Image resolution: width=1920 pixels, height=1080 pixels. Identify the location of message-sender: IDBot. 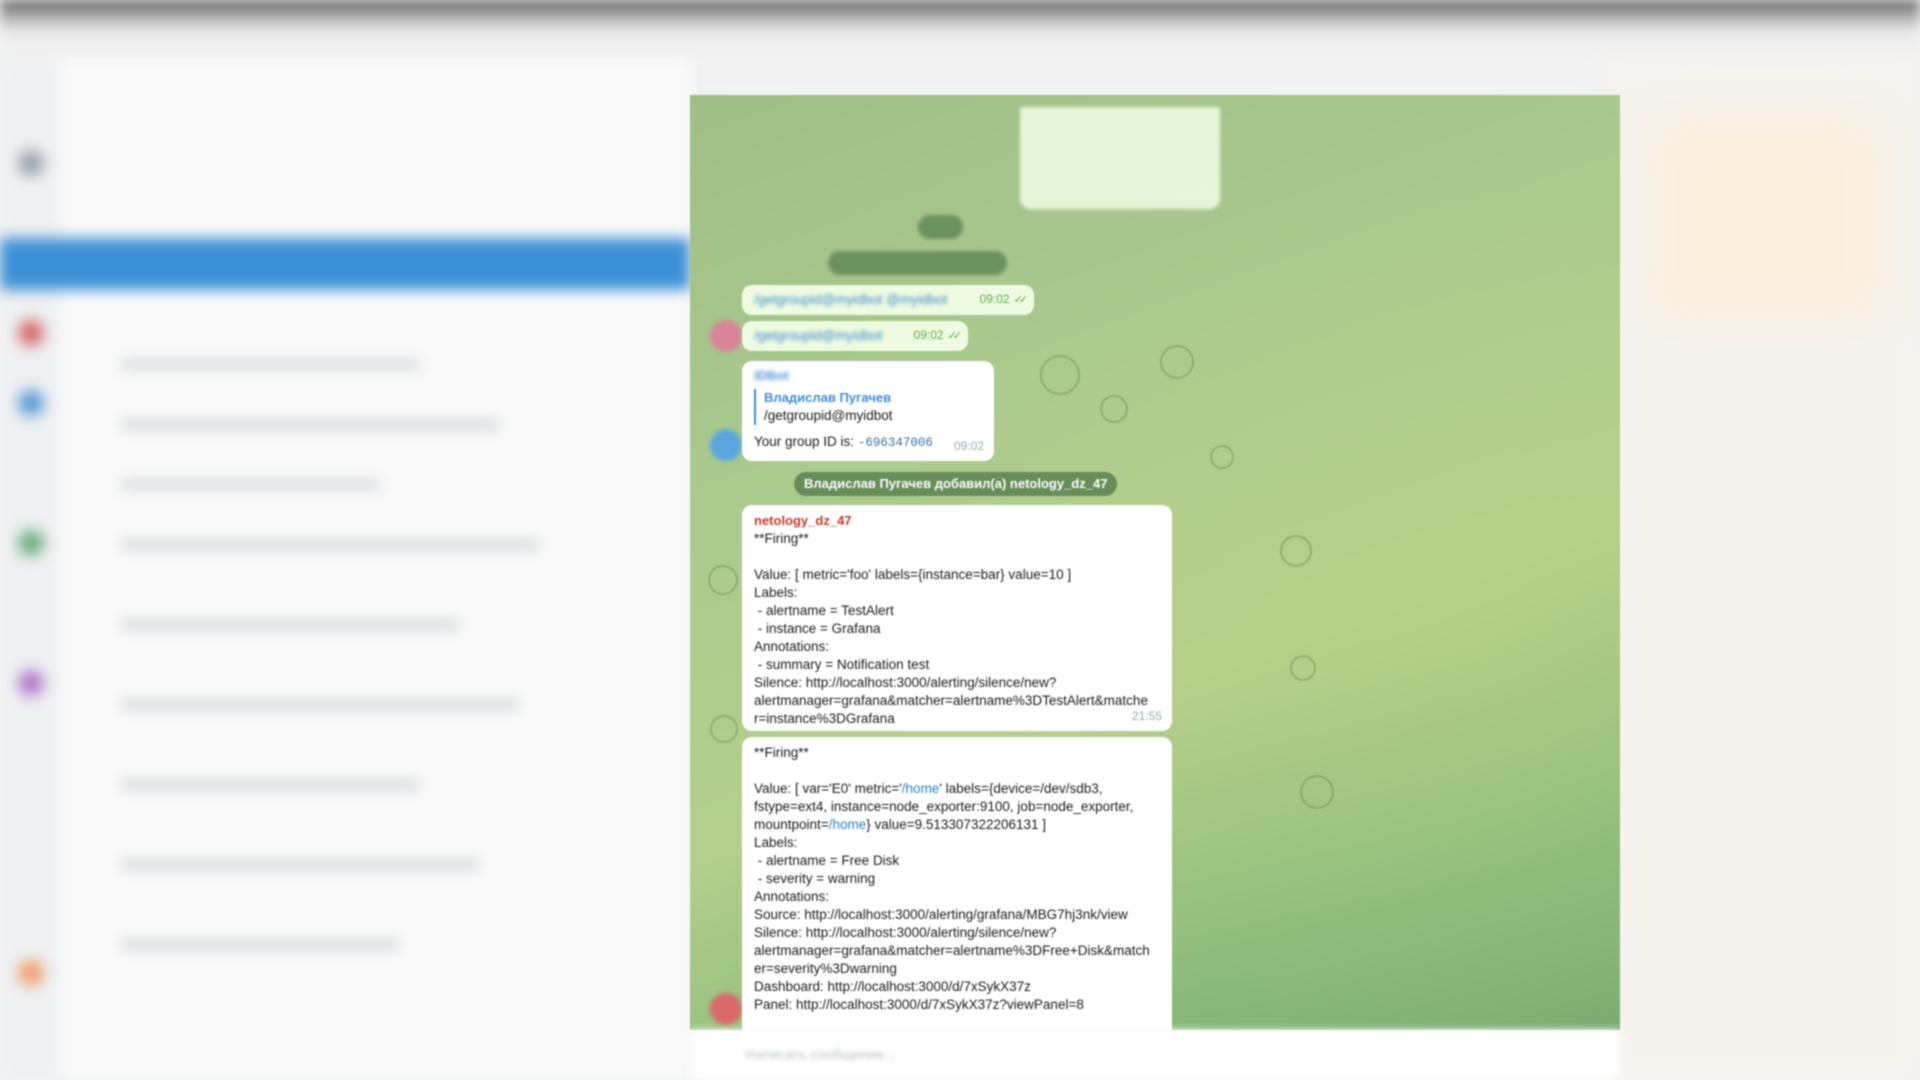
(771, 376).